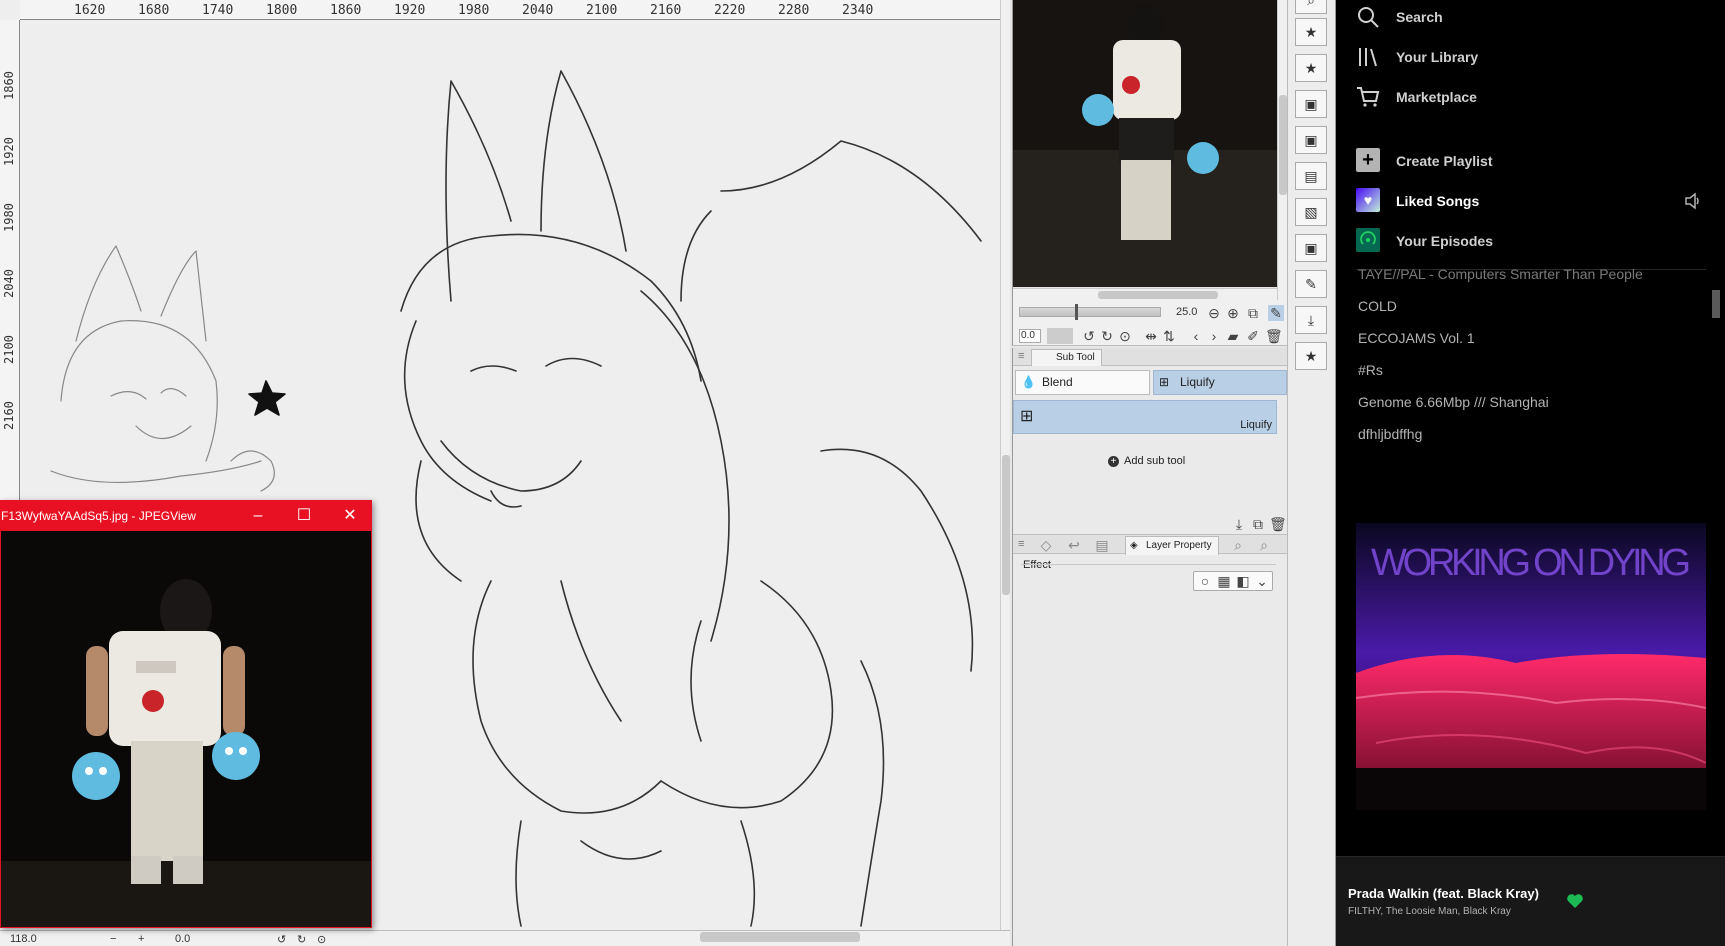  I want to click on ruler-tick: 2160, so click(666, 10).